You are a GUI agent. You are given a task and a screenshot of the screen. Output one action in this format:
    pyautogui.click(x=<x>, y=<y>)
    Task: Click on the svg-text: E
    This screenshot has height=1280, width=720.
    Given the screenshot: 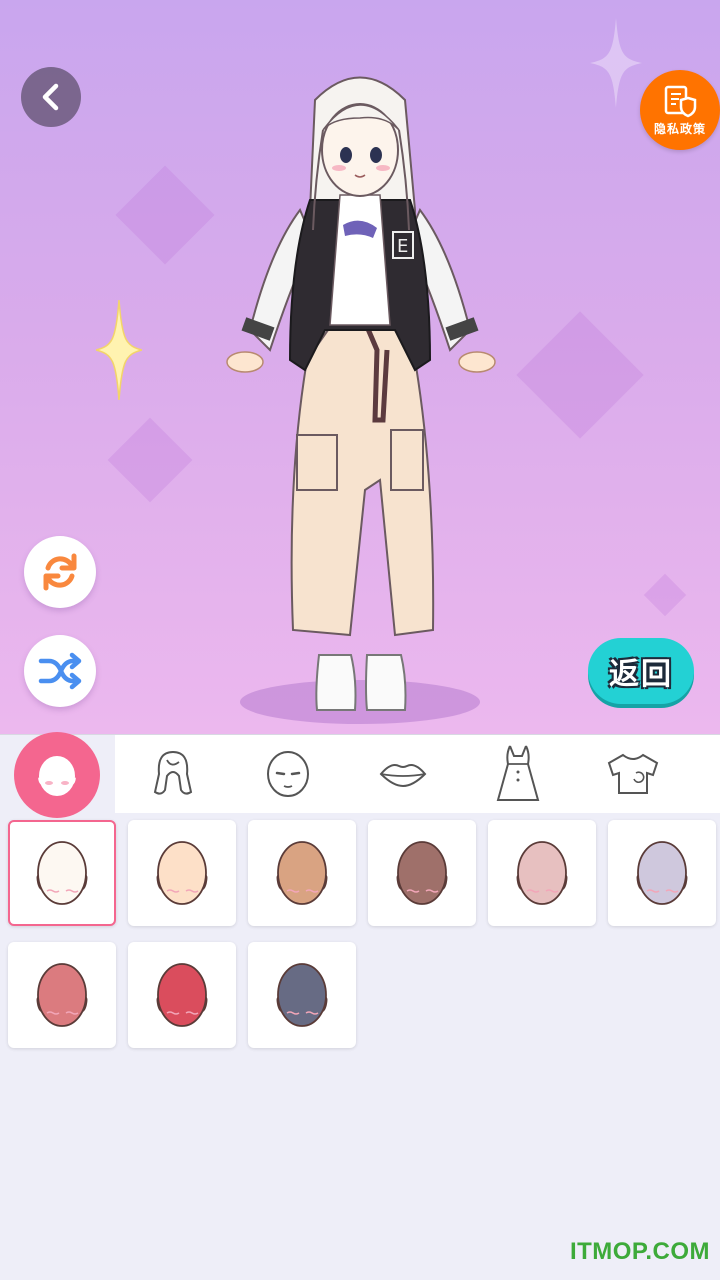 What is the action you would take?
    pyautogui.click(x=402, y=246)
    